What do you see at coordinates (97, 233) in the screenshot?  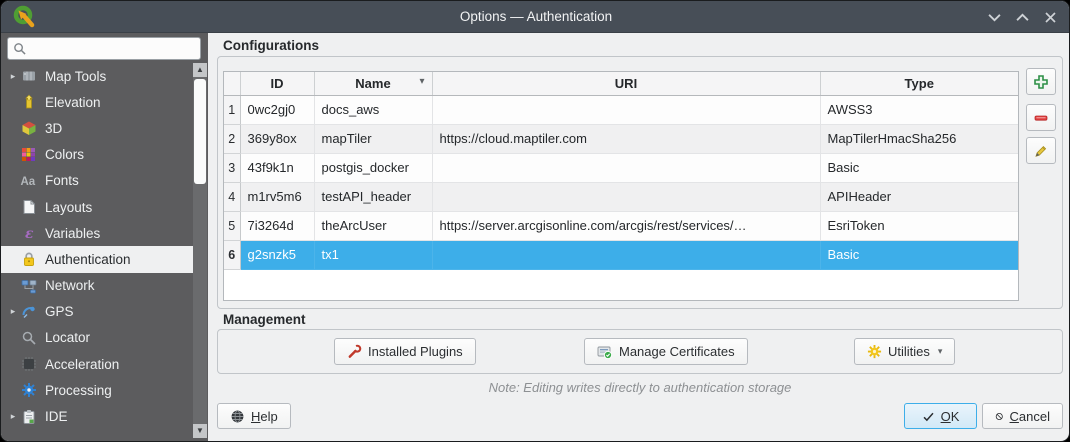 I see `sidebar-item-variables: ε Variables` at bounding box center [97, 233].